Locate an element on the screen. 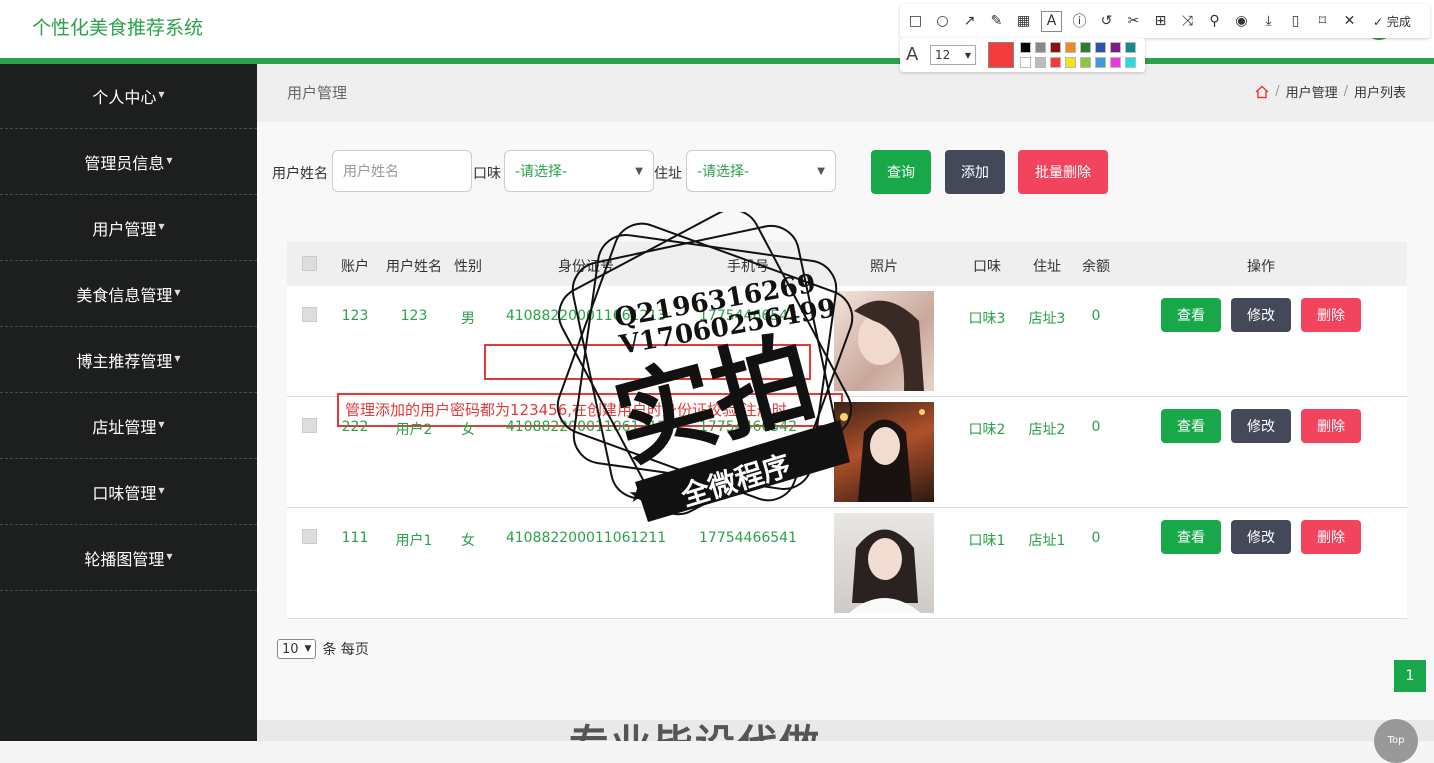 This screenshot has width=1434, height=763. sidebar-item-label: 美食信息管理 is located at coordinates (124, 295).